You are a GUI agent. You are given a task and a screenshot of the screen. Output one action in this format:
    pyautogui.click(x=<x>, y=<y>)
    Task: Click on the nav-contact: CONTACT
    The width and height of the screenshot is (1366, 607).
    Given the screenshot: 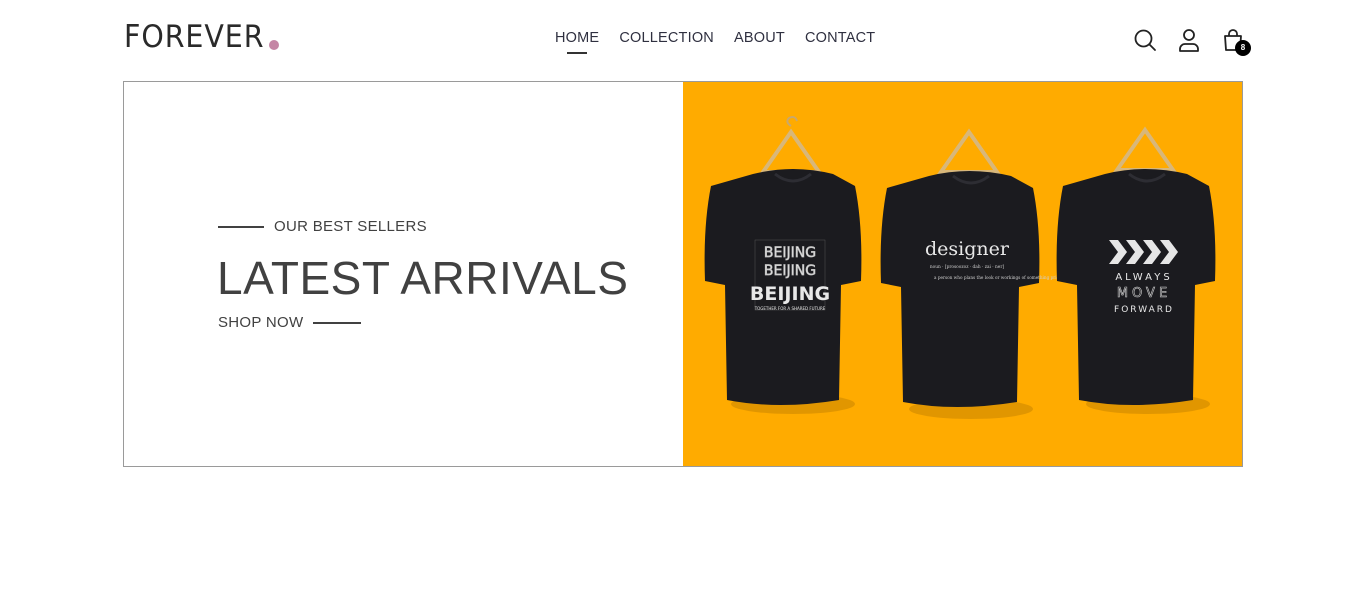 What is the action you would take?
    pyautogui.click(x=840, y=38)
    